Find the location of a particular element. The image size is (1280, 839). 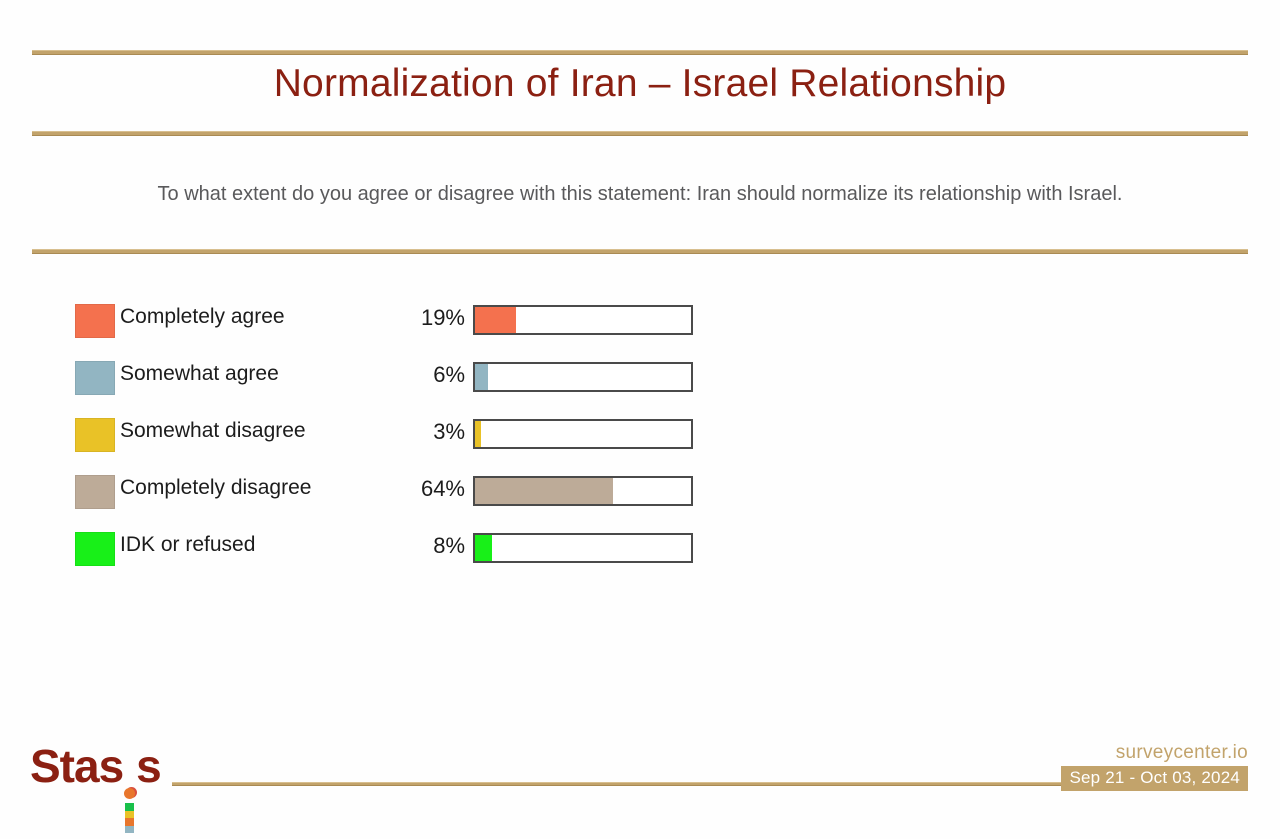

value-label: 3% is located at coordinates (449, 431).